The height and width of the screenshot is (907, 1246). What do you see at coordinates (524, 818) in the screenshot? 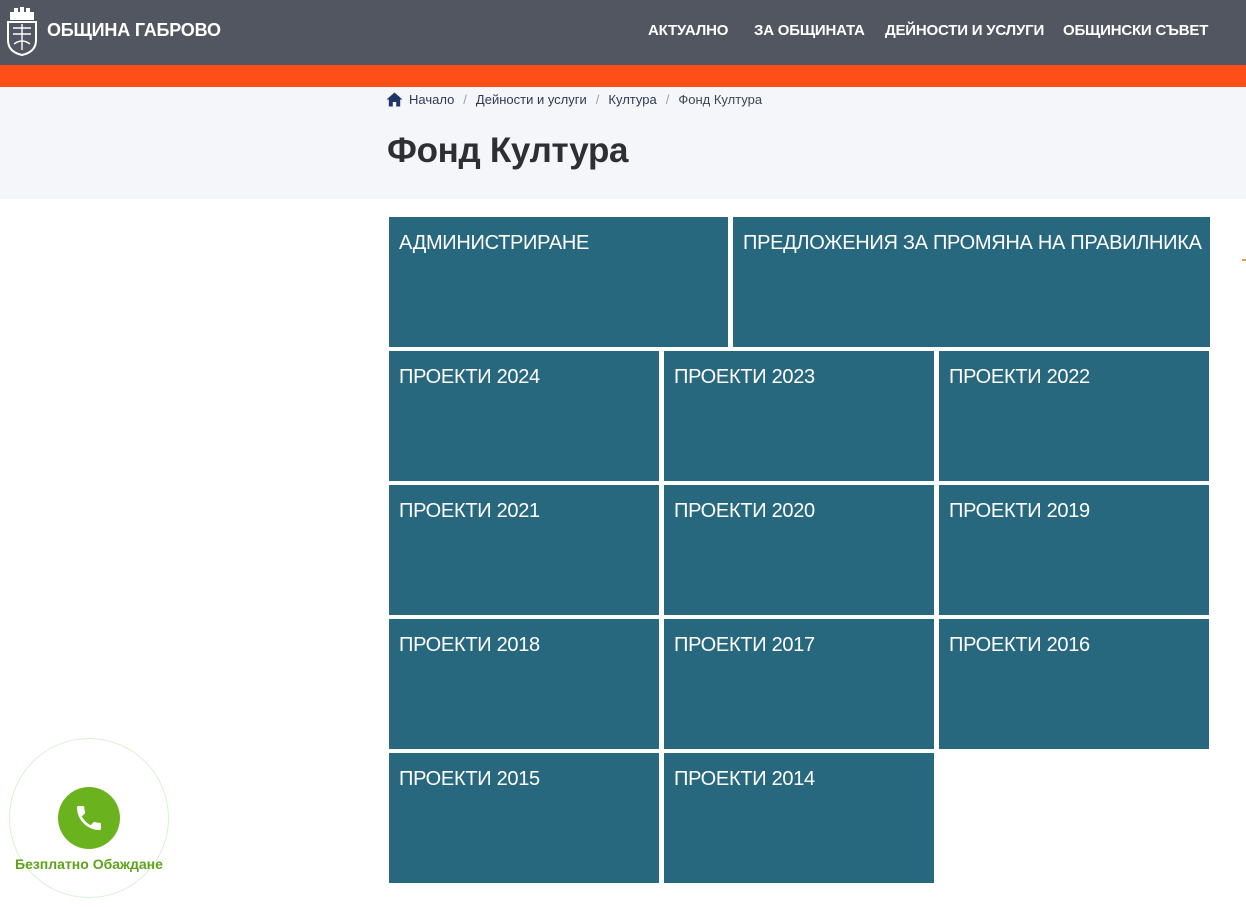
I see `tile-projects-2015: ПРОЕКТИ 2015` at bounding box center [524, 818].